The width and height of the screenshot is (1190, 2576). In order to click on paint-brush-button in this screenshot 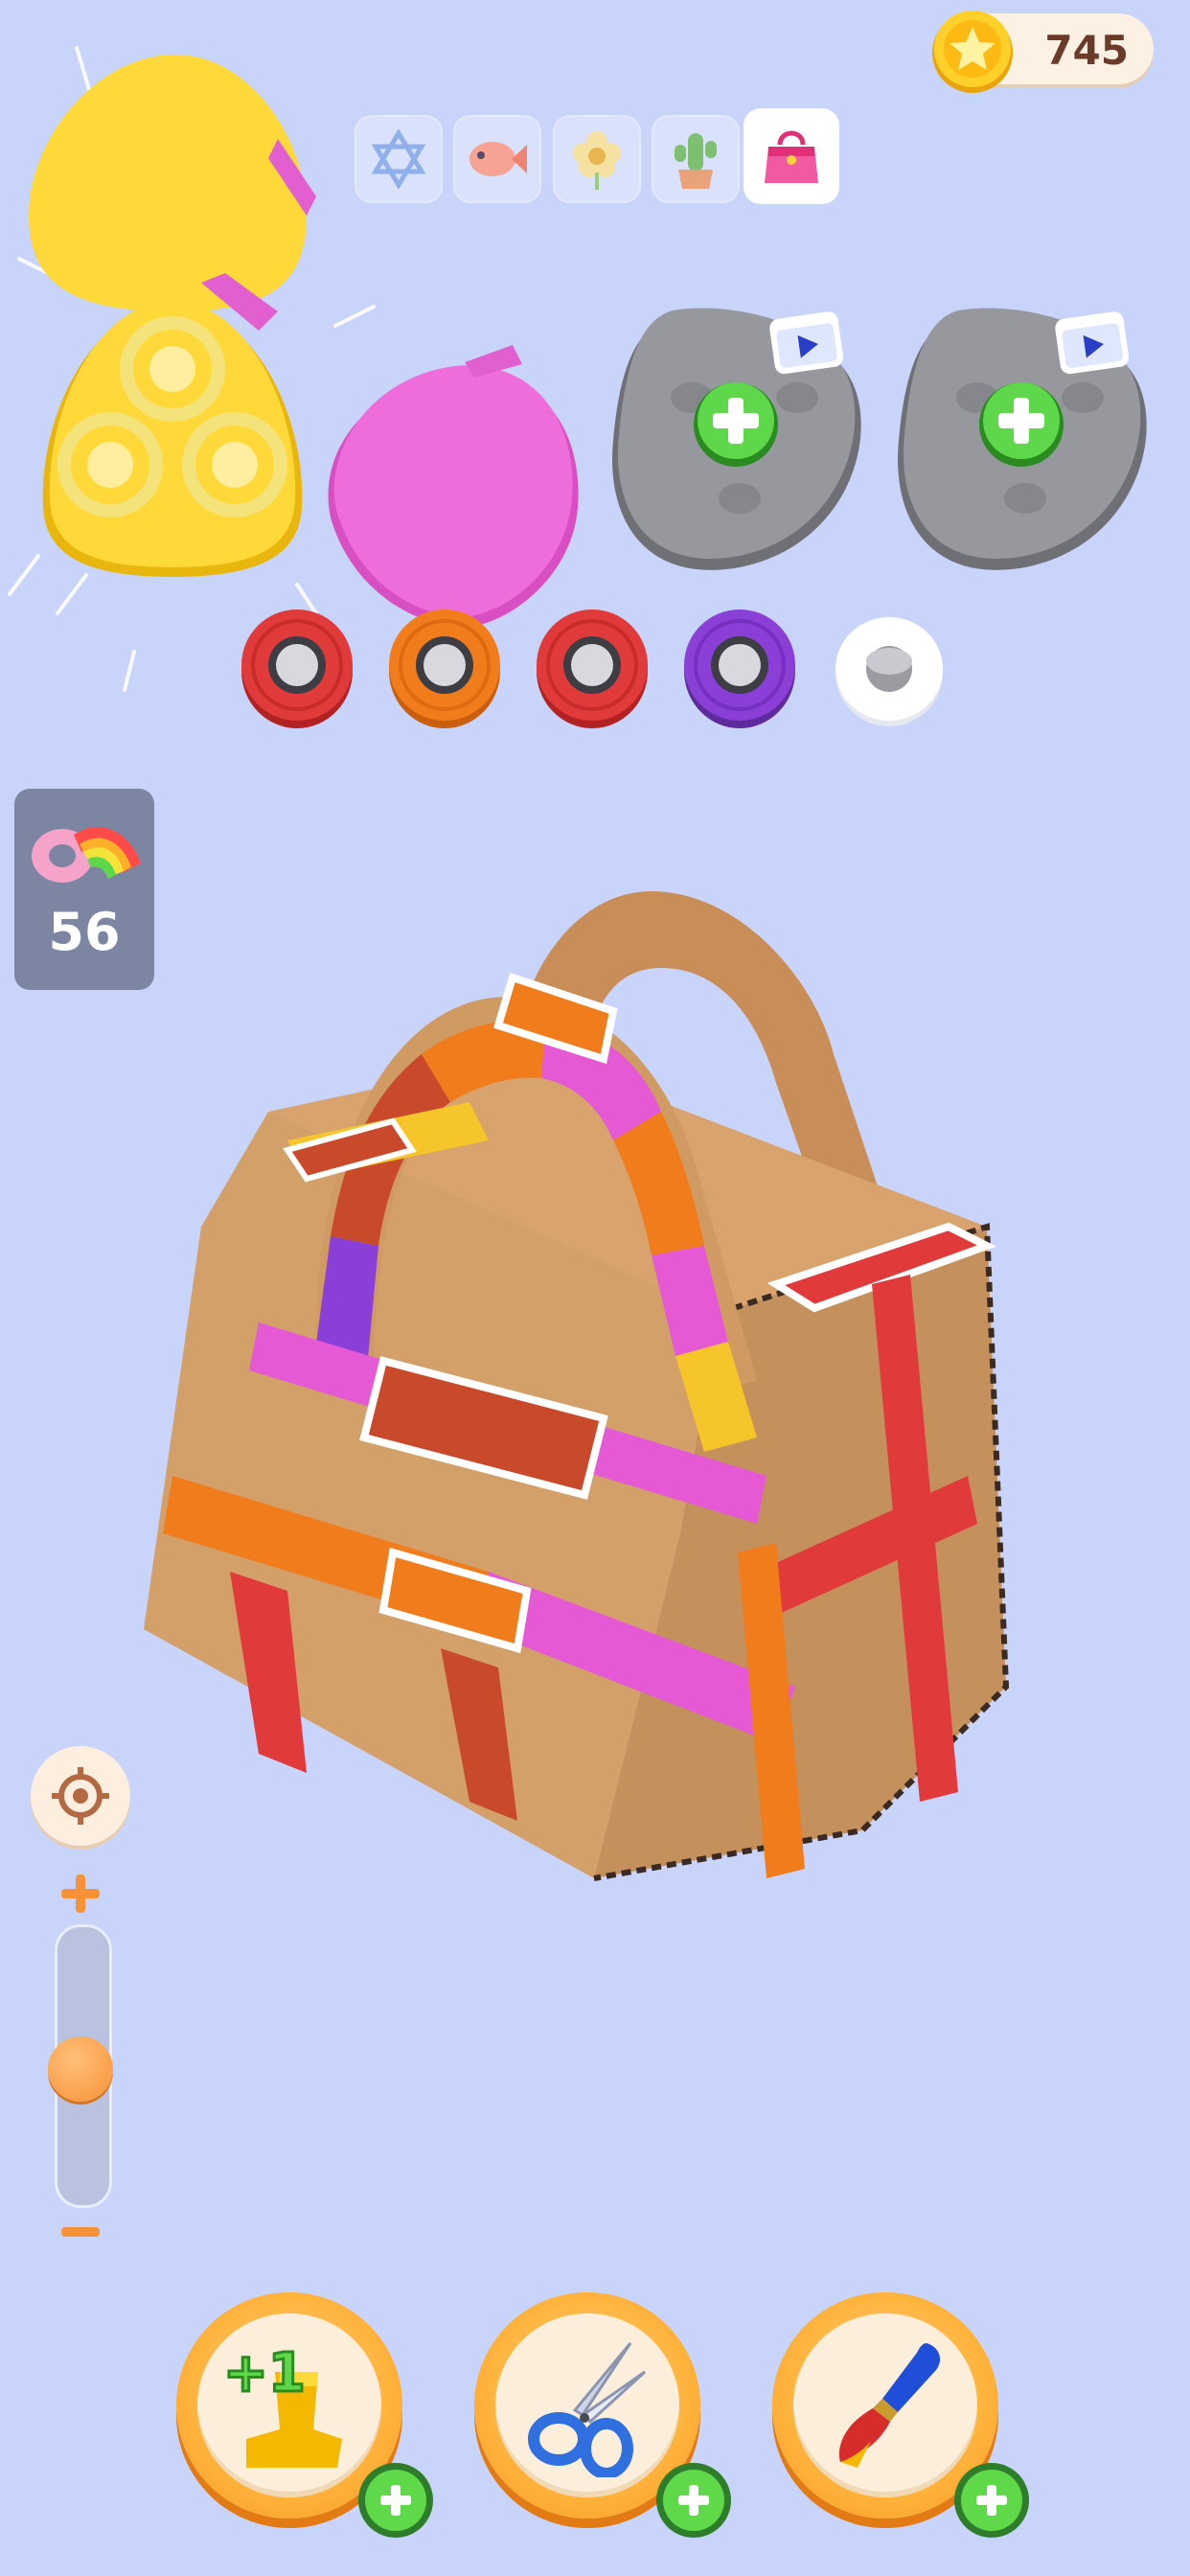, I will do `click(901, 2415)`.